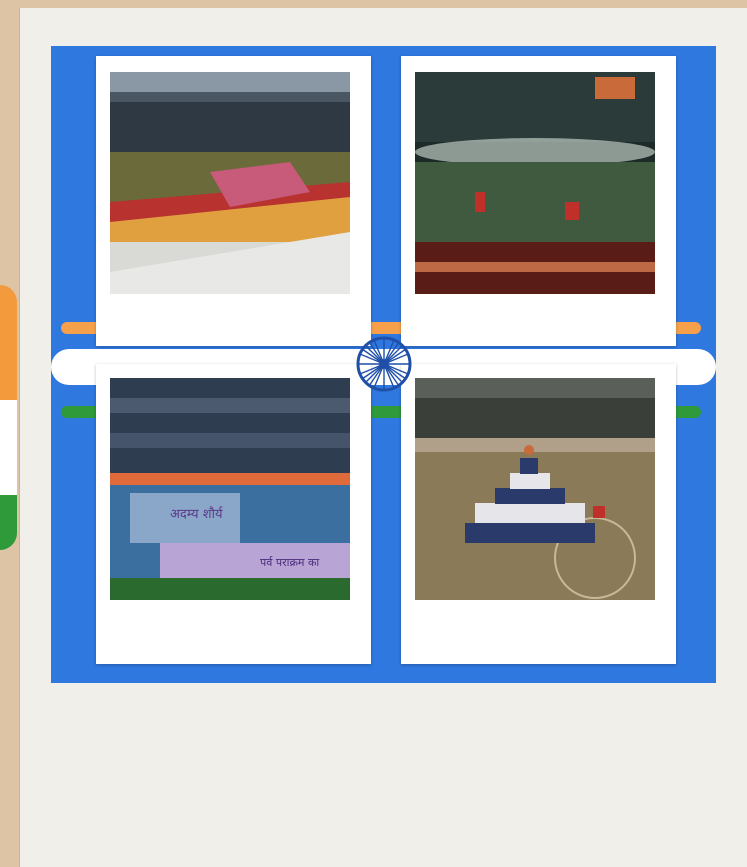  Describe the element at coordinates (289, 562) in the screenshot. I see `stage-banner-text-2: पर्व पराक्रम का` at that location.